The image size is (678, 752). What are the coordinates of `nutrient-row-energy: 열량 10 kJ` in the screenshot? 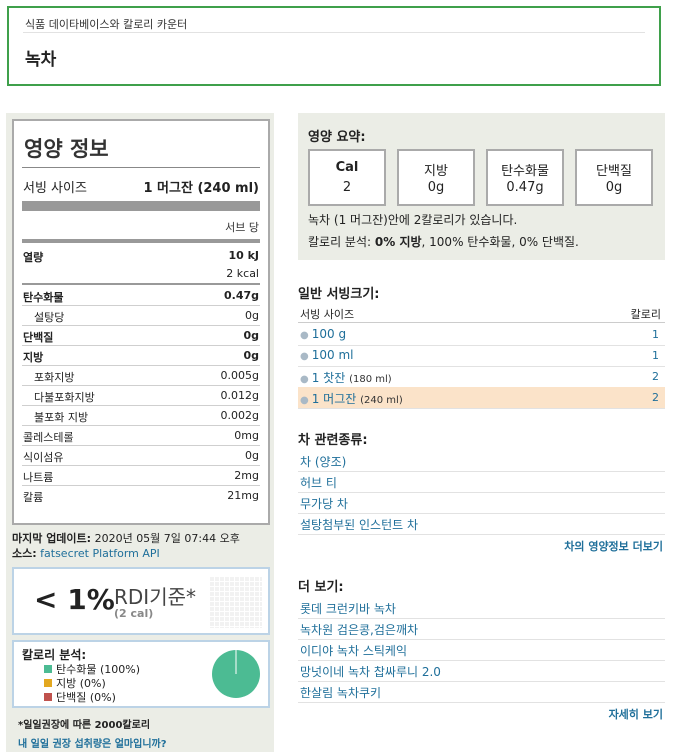 It's located at (141, 255).